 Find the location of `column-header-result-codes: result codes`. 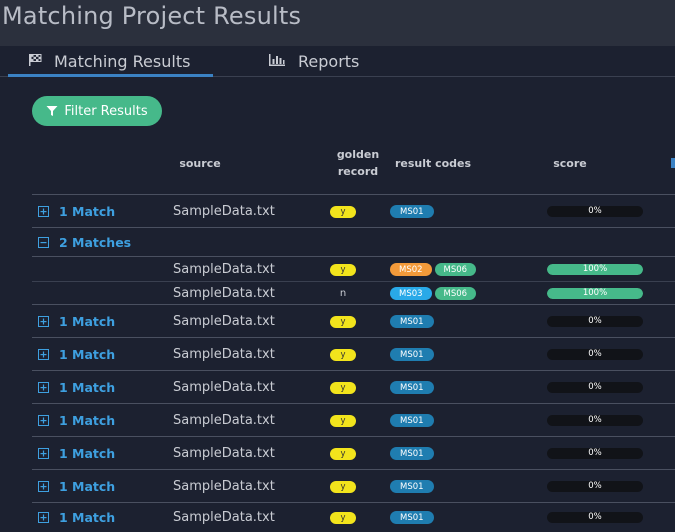

column-header-result-codes: result codes is located at coordinates (433, 163).